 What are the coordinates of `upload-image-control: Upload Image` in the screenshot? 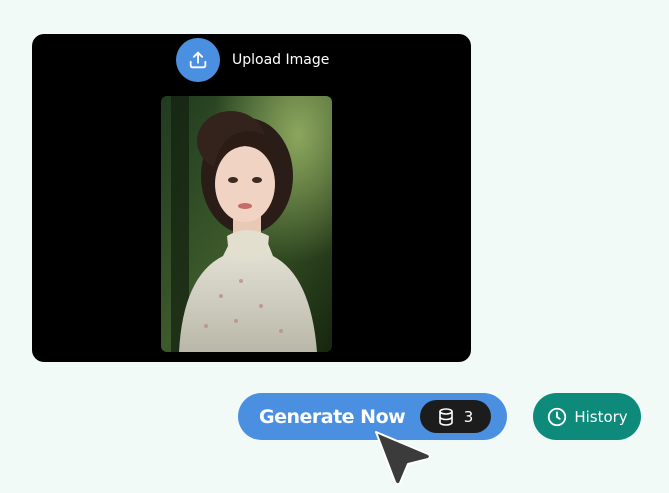 It's located at (252, 60).